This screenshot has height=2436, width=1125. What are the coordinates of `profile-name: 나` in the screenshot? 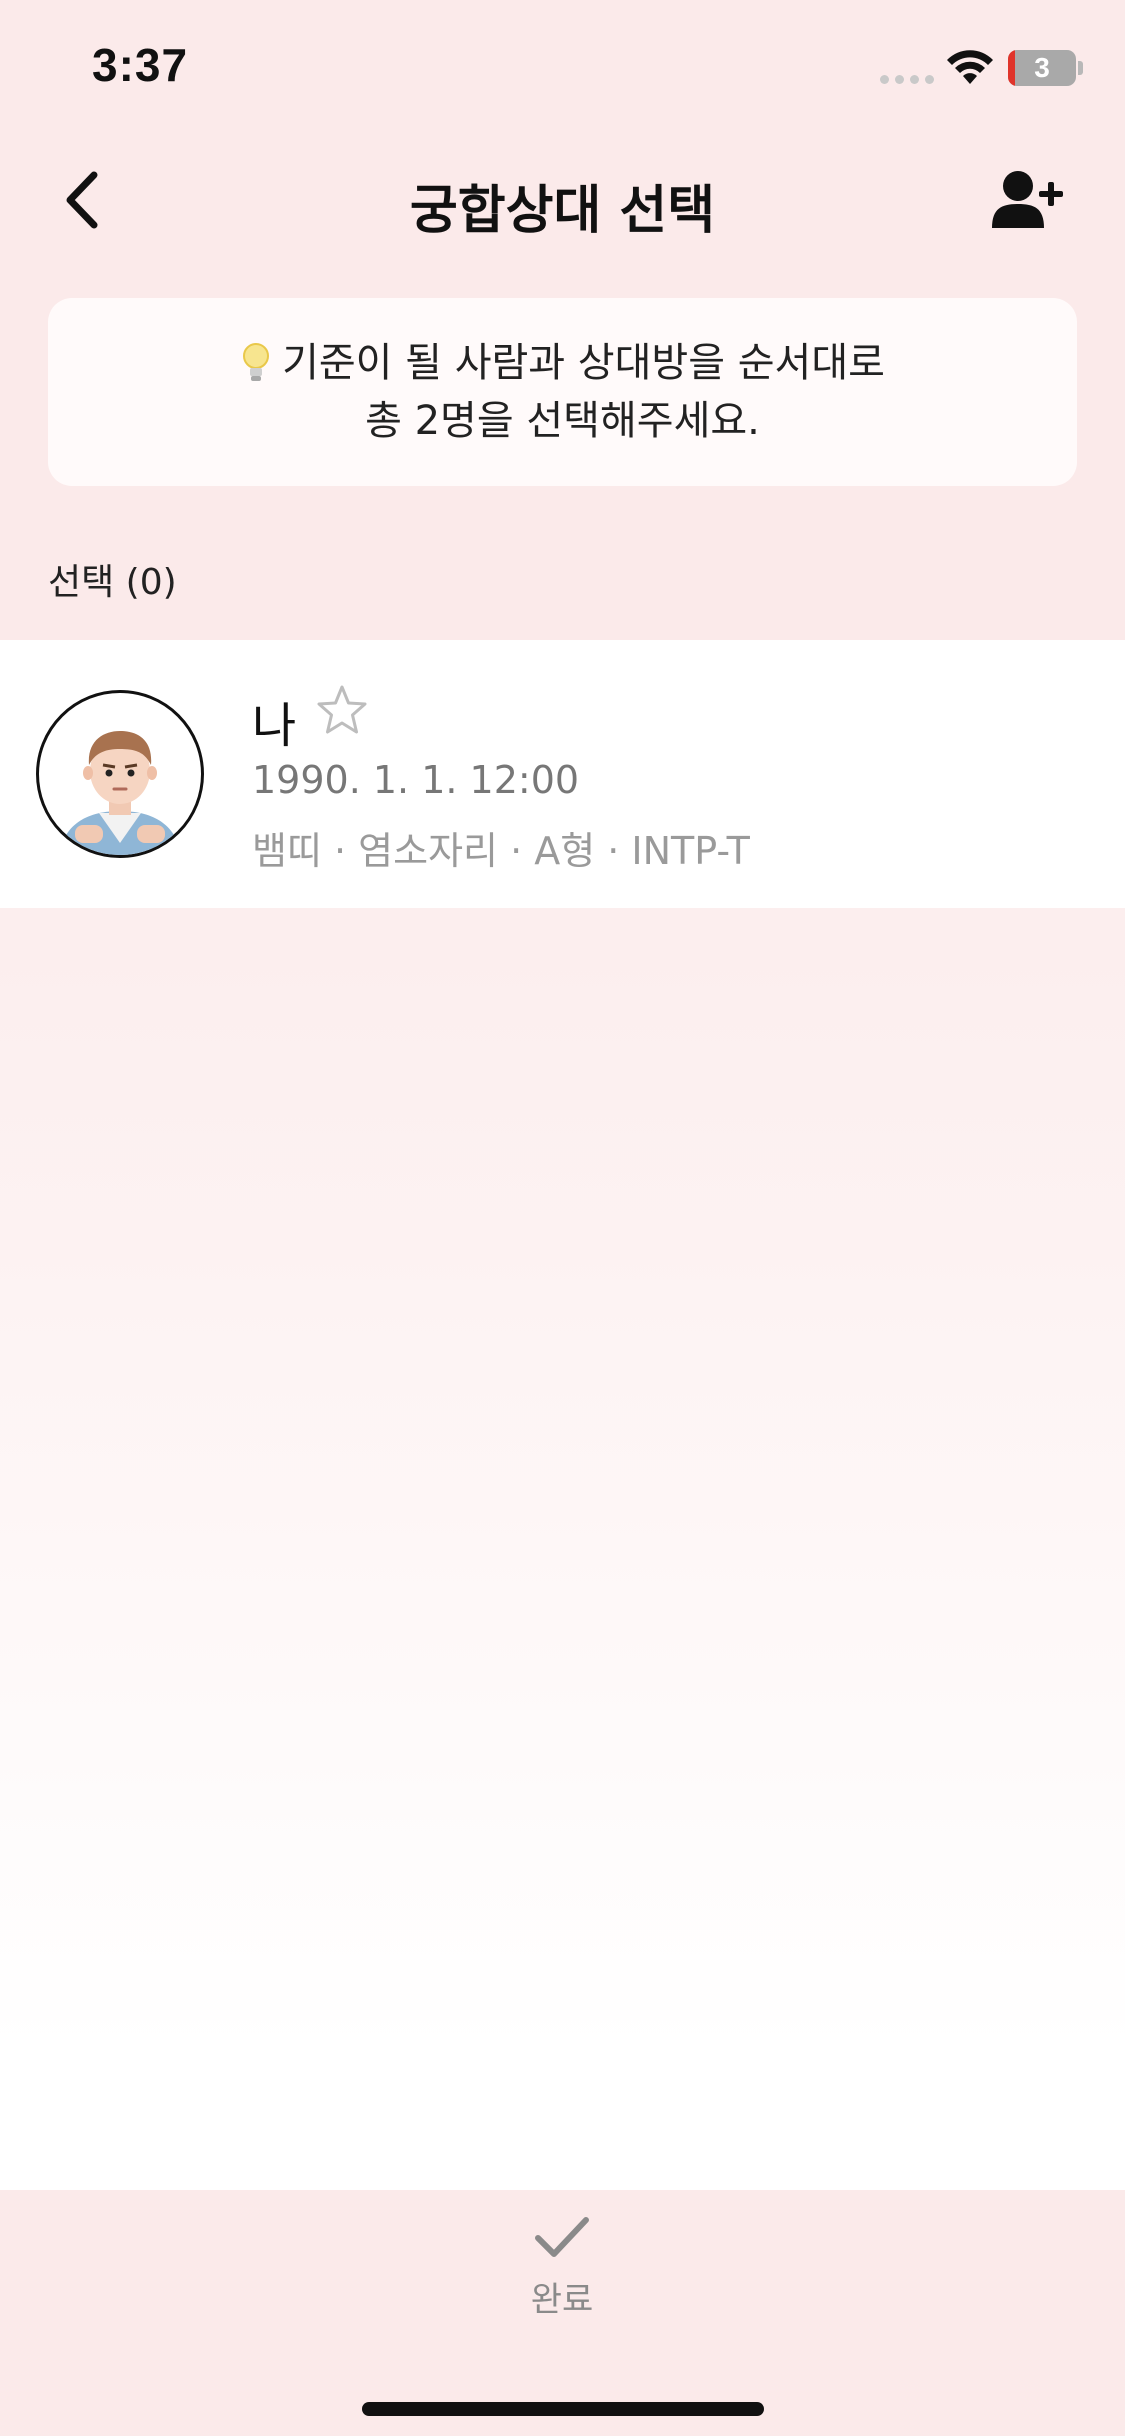 It's located at (274, 726).